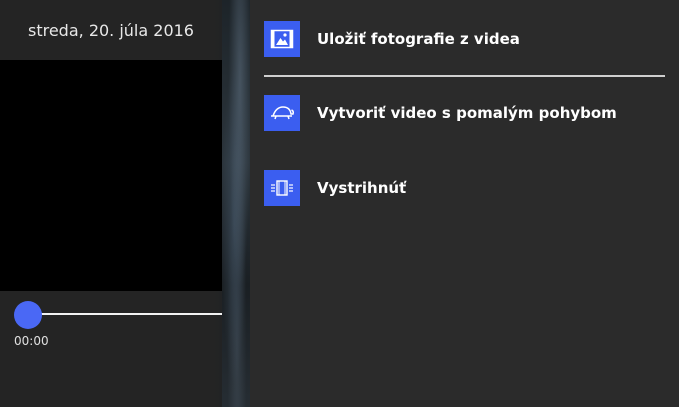 The width and height of the screenshot is (679, 407). What do you see at coordinates (467, 113) in the screenshot?
I see `menu-item-label: Vytvoriť video s pomalým pohybom` at bounding box center [467, 113].